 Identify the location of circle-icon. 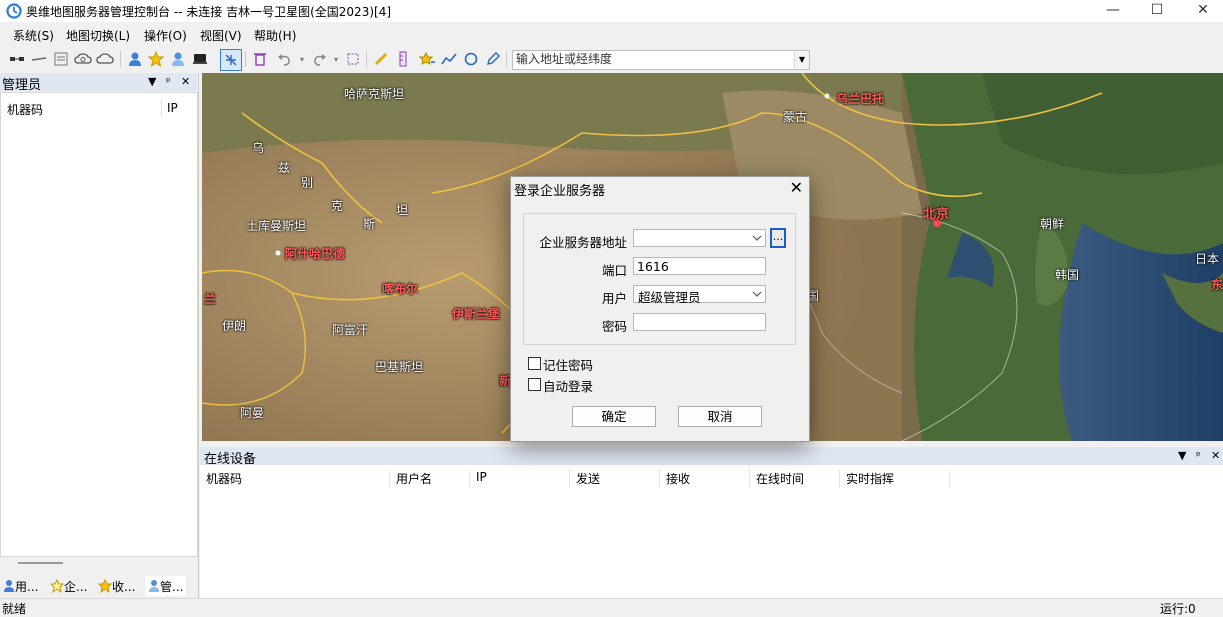
(471, 59).